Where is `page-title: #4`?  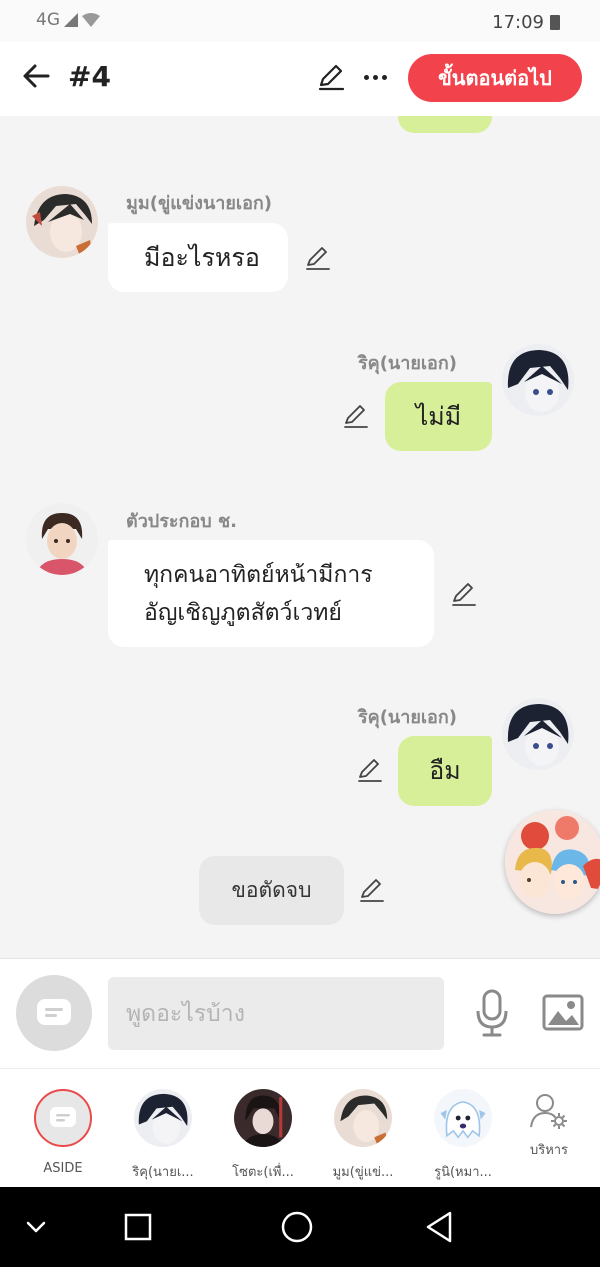 page-title: #4 is located at coordinates (89, 76).